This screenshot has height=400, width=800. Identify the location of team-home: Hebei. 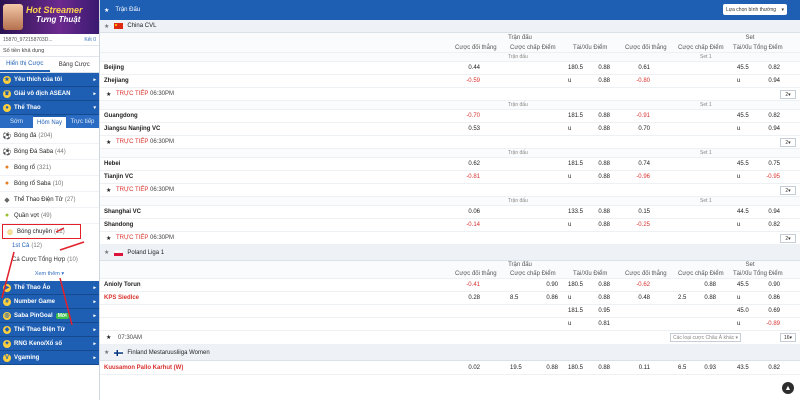
(112, 164).